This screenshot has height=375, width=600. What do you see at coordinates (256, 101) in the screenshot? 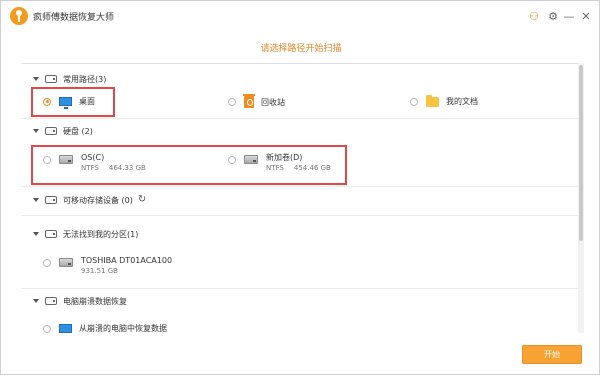
I see `path-item-recycle-bin: 回收站` at bounding box center [256, 101].